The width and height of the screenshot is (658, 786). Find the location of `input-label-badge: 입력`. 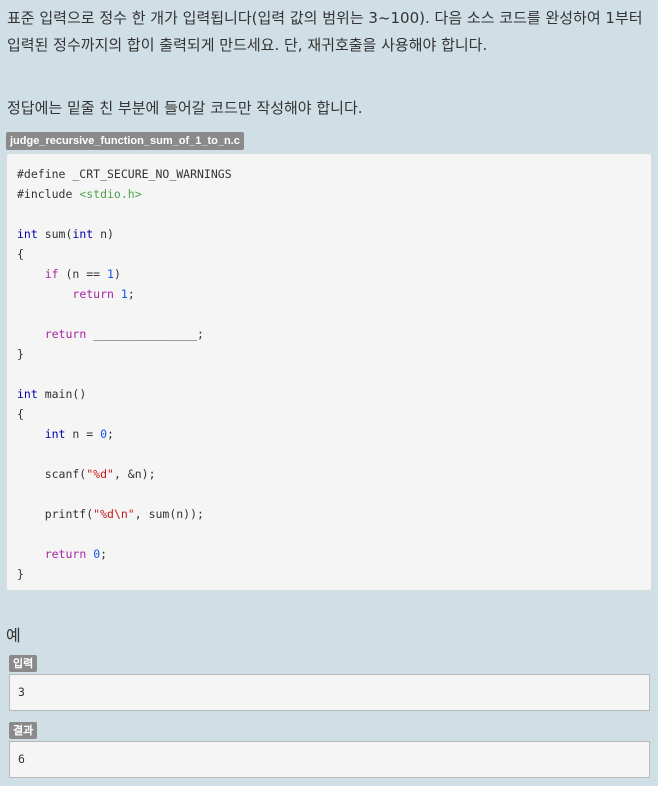

input-label-badge: 입력 is located at coordinates (23, 663).